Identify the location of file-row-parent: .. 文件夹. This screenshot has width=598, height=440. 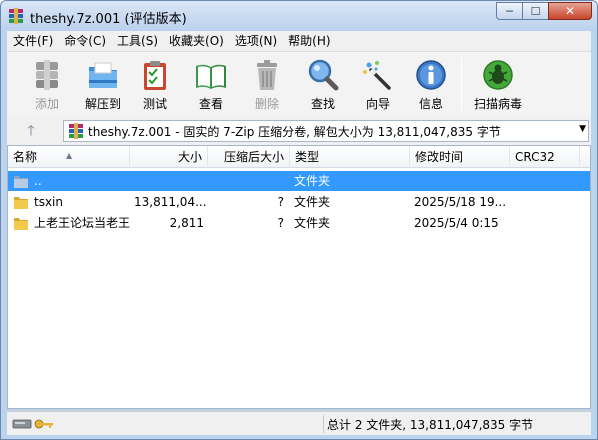
(299, 181).